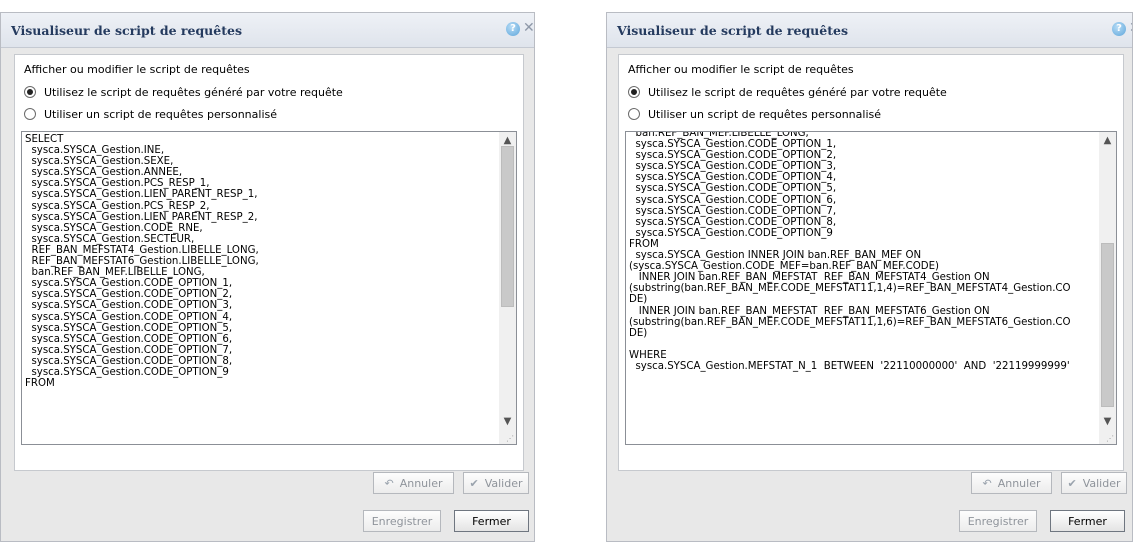  I want to click on cancel-button-label: Annuler, so click(421, 483).